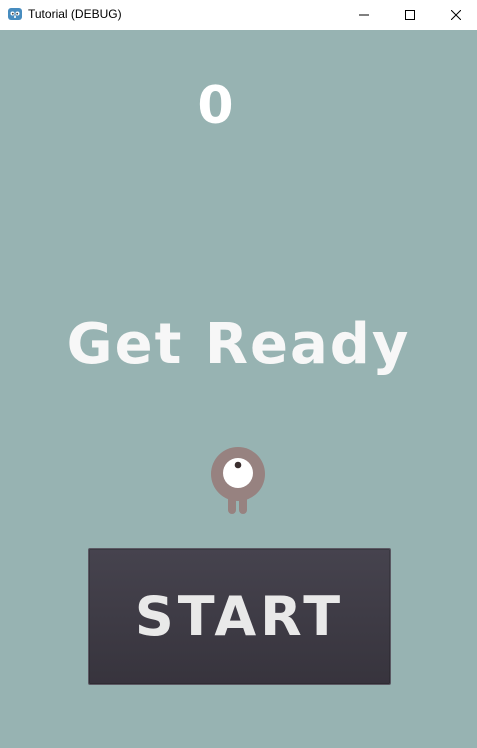 The image size is (477, 748). What do you see at coordinates (239, 481) in the screenshot?
I see `player-character-icon` at bounding box center [239, 481].